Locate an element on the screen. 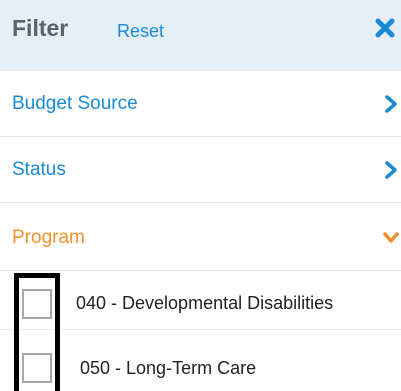  option-label-040: 040 - Developmental Disabilities is located at coordinates (205, 303).